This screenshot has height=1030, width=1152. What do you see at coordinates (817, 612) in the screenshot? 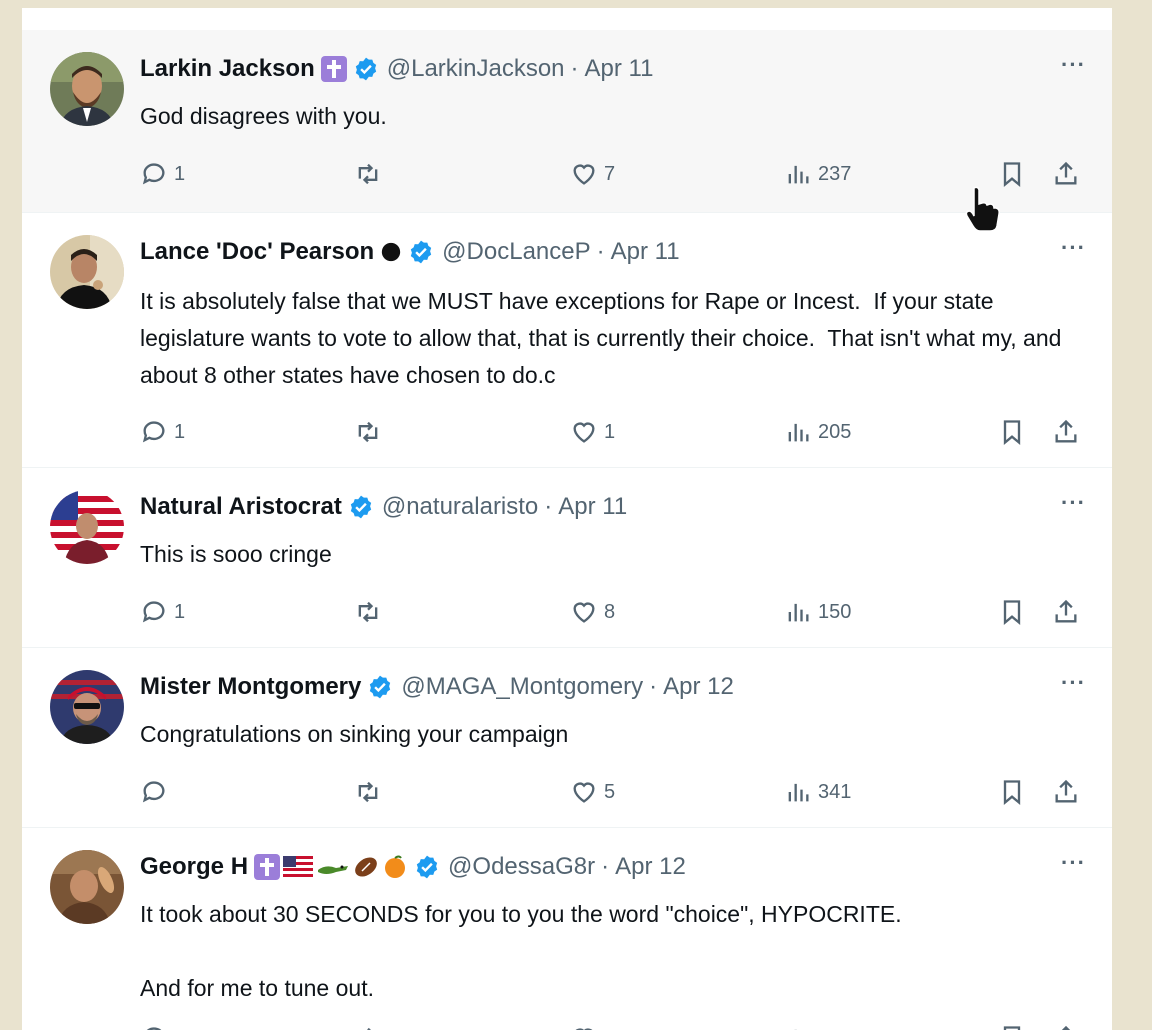
I see `views-button: 150` at bounding box center [817, 612].